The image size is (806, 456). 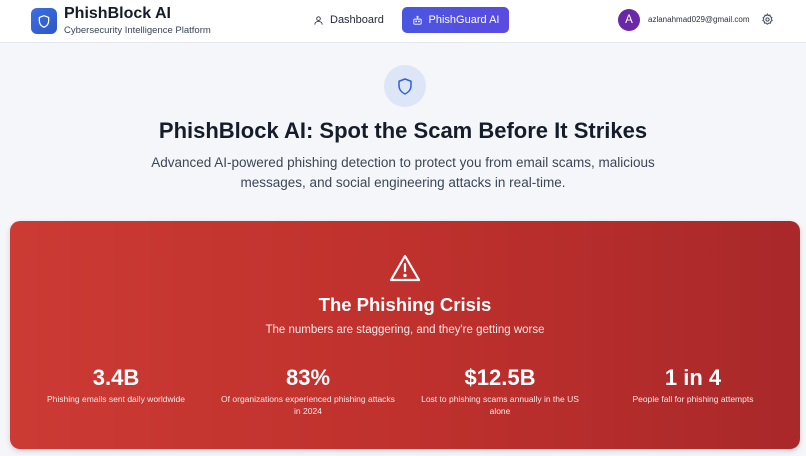 I want to click on stat-value: $12.5B, so click(x=500, y=377).